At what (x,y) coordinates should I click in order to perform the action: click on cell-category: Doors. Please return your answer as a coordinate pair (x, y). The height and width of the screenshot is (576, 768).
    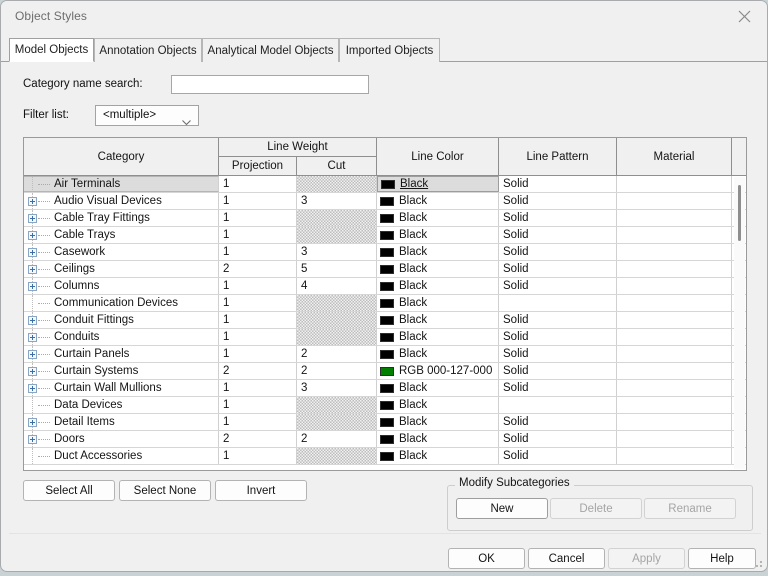
    Looking at the image, I should click on (121, 439).